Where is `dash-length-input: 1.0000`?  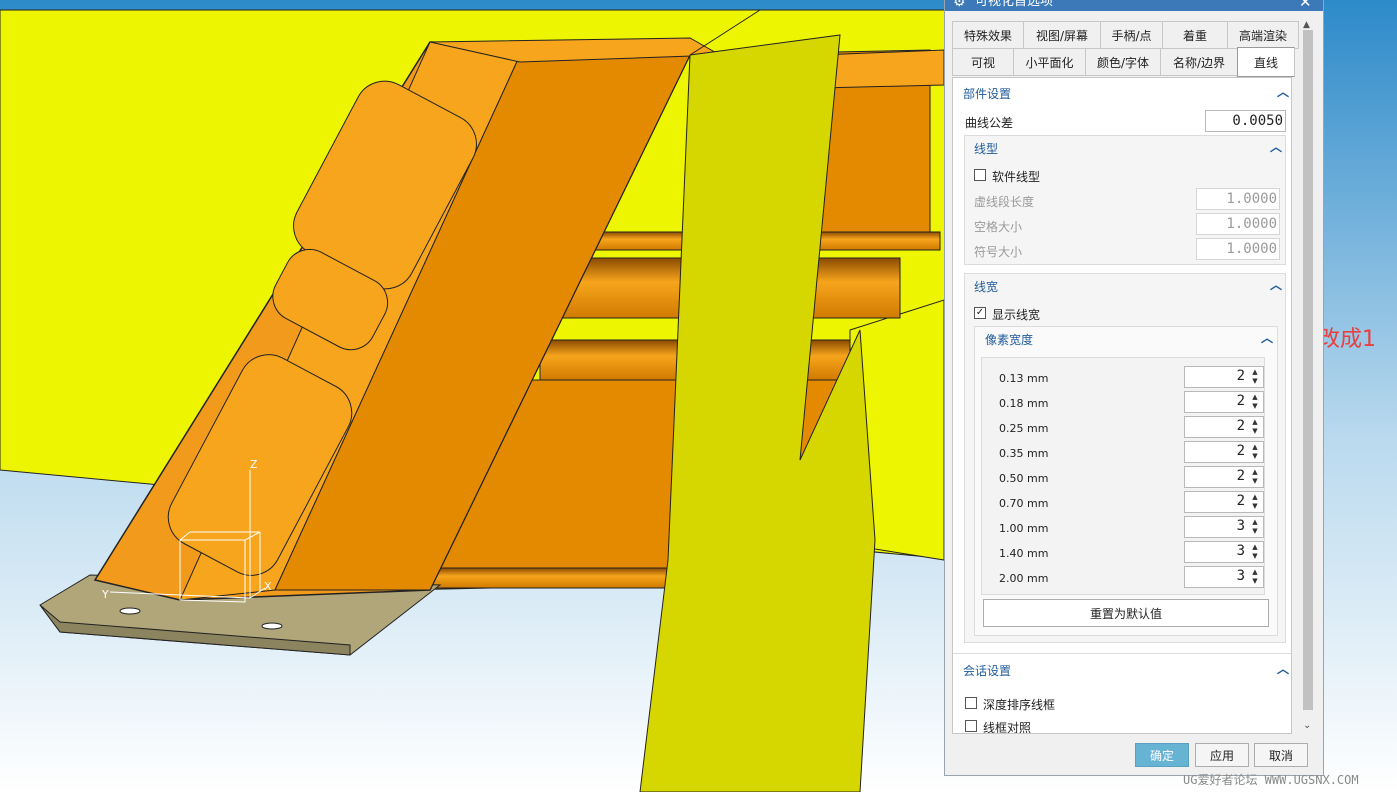
dash-length-input: 1.0000 is located at coordinates (1238, 199).